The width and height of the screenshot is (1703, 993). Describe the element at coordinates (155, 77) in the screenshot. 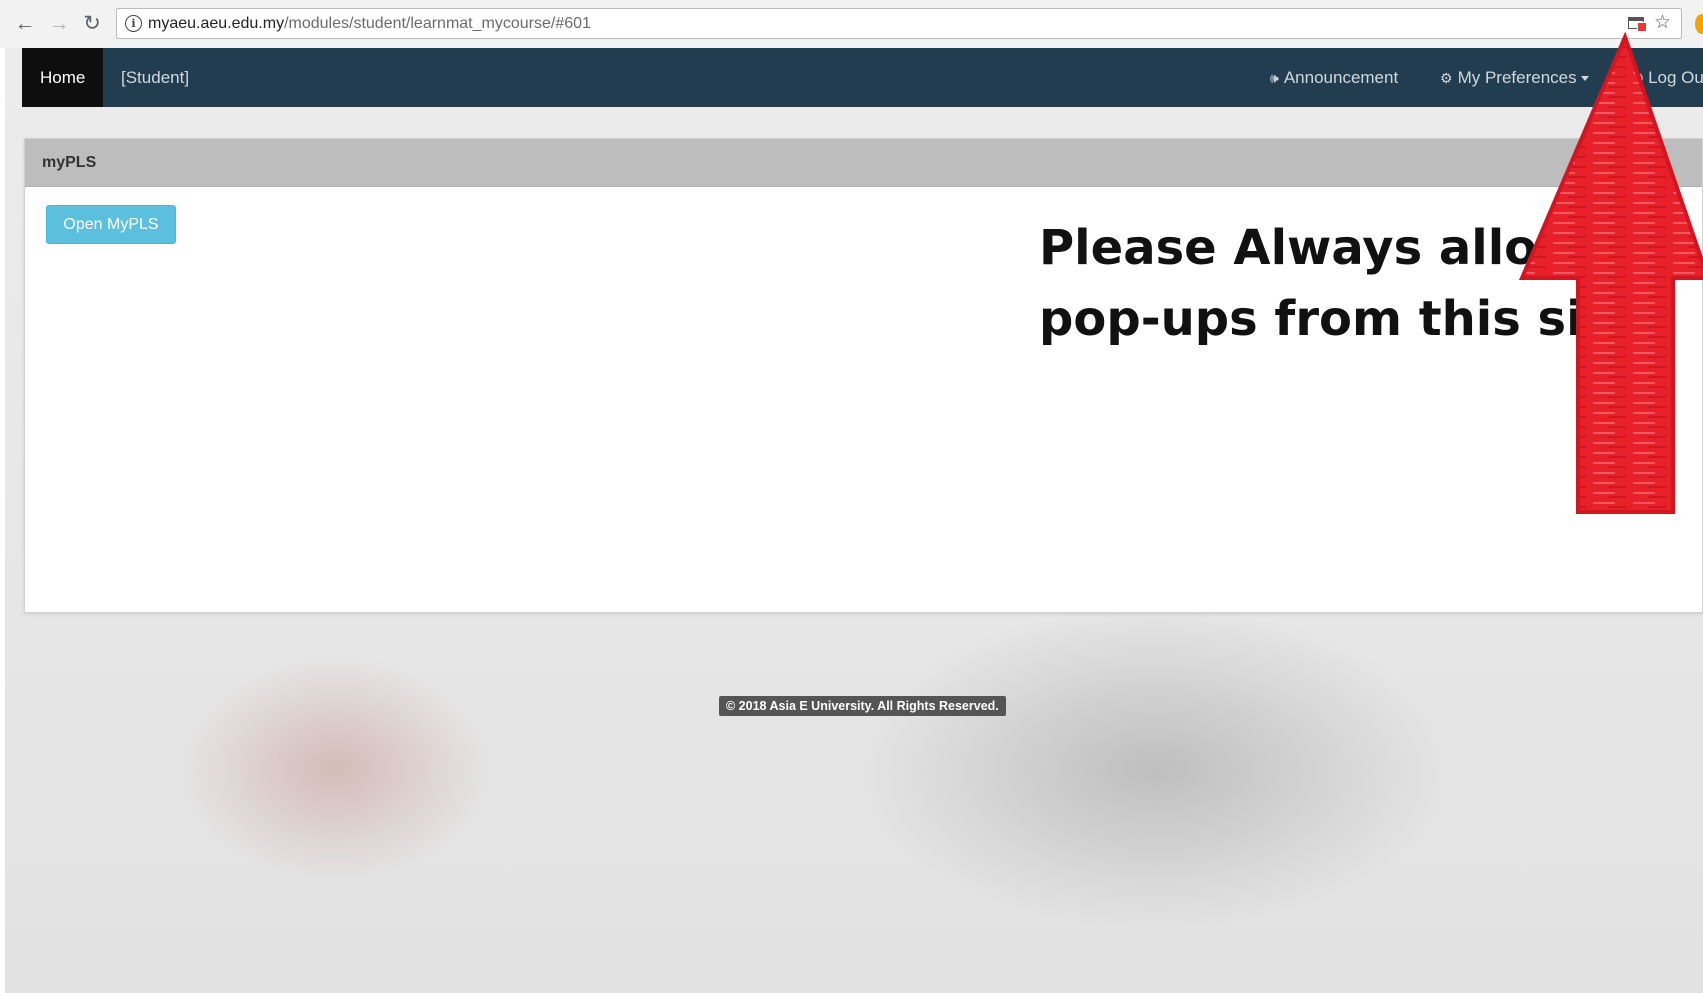

I see `nav-student-role: [Student]` at that location.